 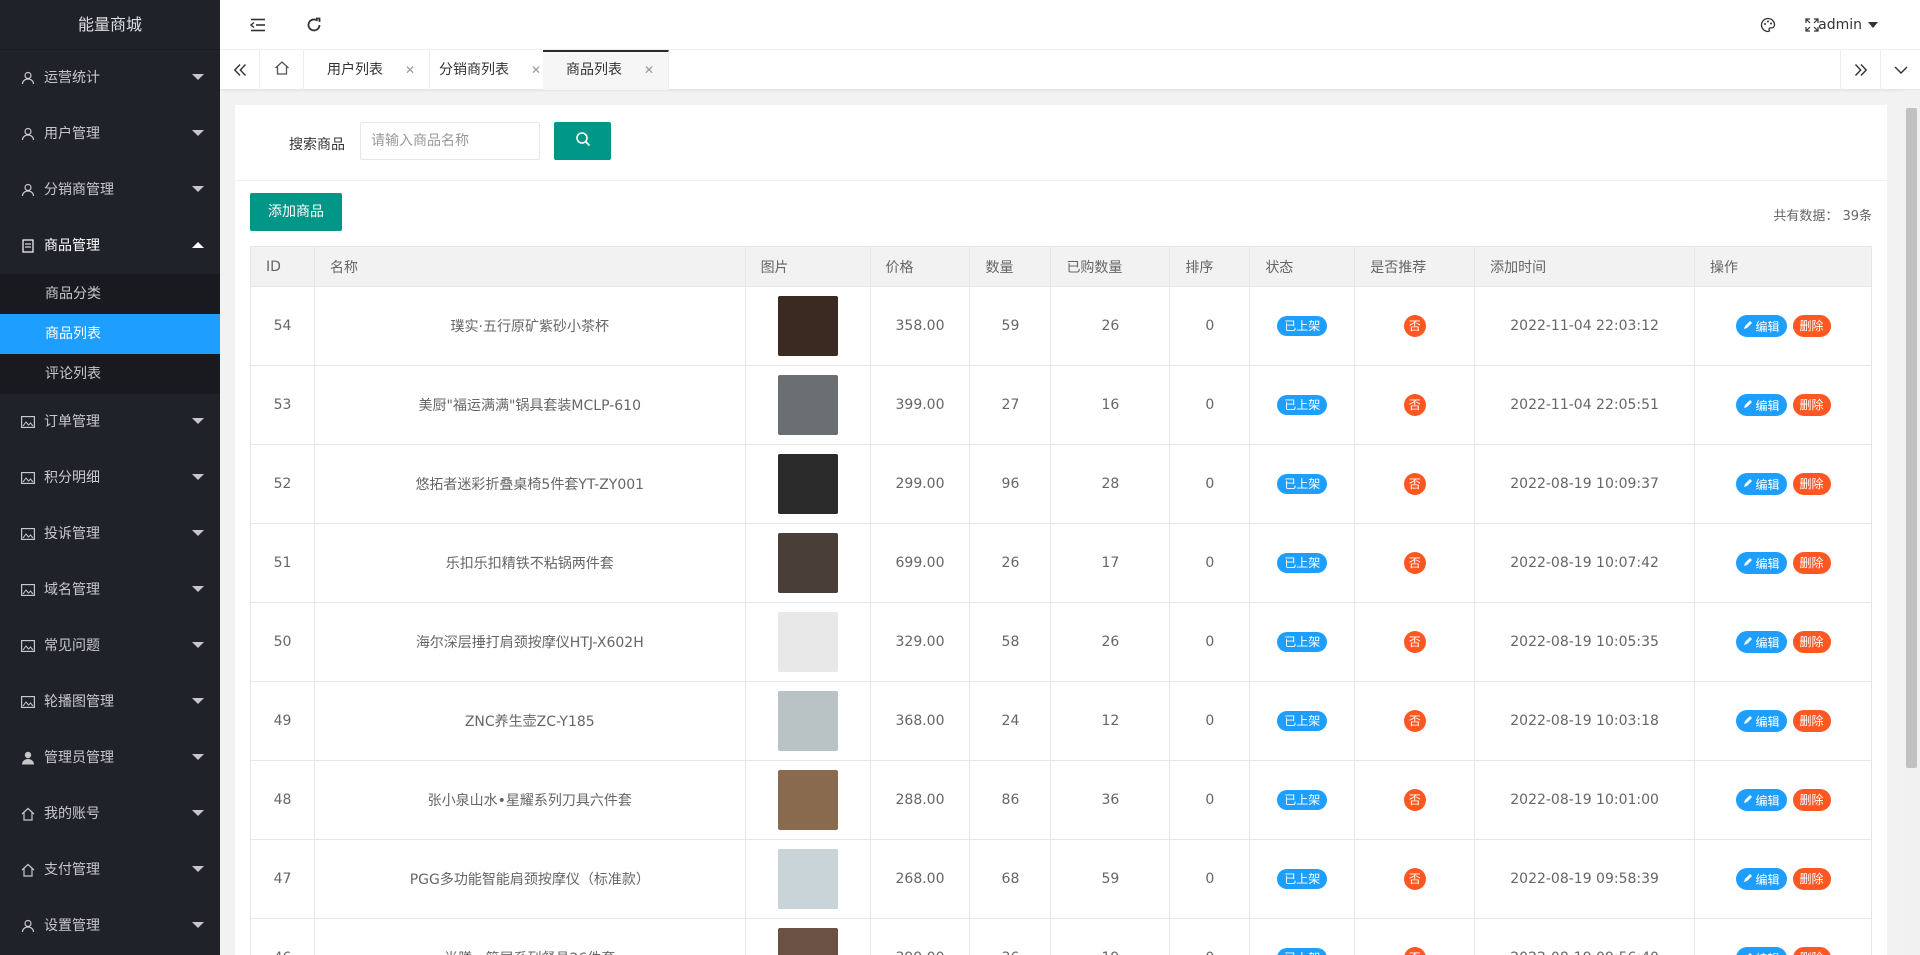 I want to click on cell-name: 尚膳 · 简居系列餐具26件套, so click(x=529, y=936).